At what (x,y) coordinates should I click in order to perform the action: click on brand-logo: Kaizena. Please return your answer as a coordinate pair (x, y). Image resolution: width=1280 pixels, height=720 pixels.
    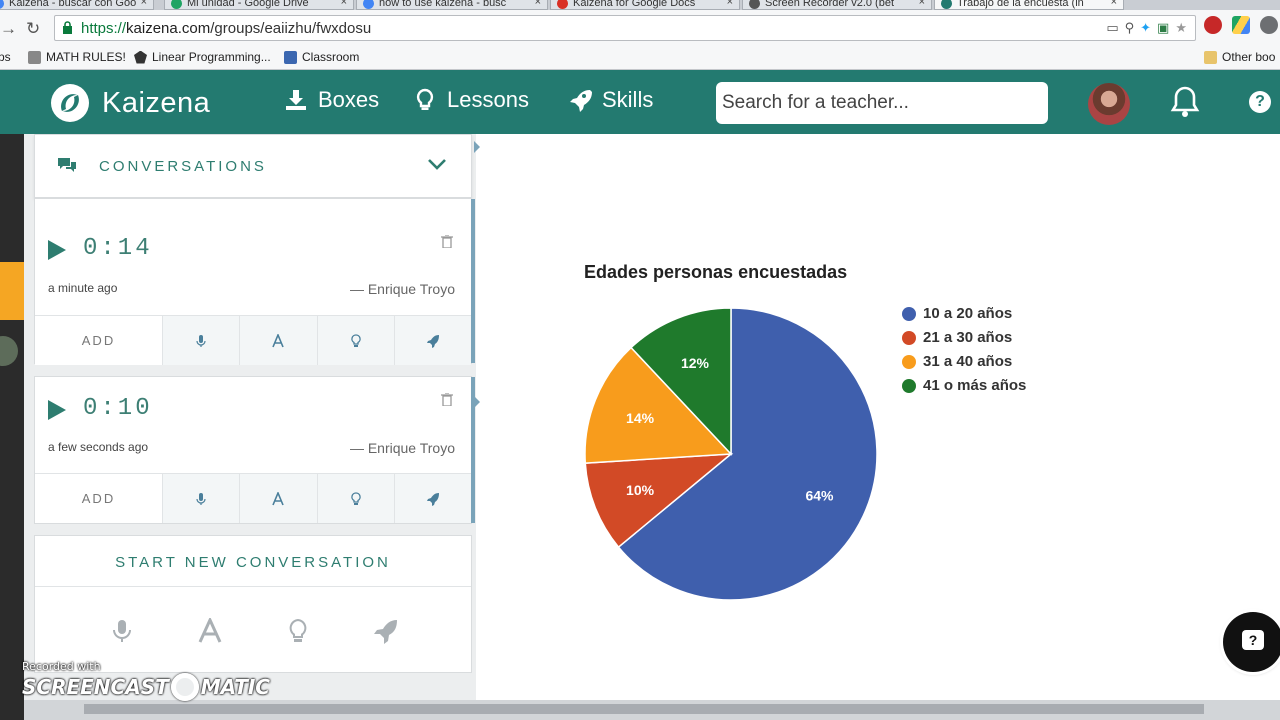
    Looking at the image, I should click on (130, 103).